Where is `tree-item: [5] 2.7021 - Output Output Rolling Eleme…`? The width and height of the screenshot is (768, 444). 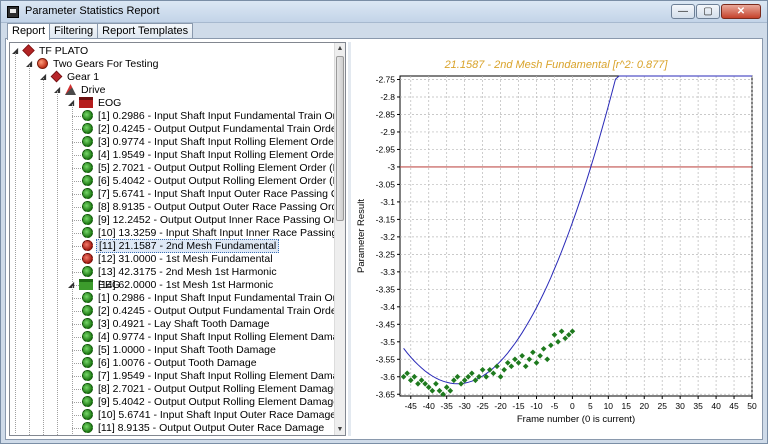
tree-item: [5] 2.7021 - Output Output Rolling Eleme… is located at coordinates (203, 168).